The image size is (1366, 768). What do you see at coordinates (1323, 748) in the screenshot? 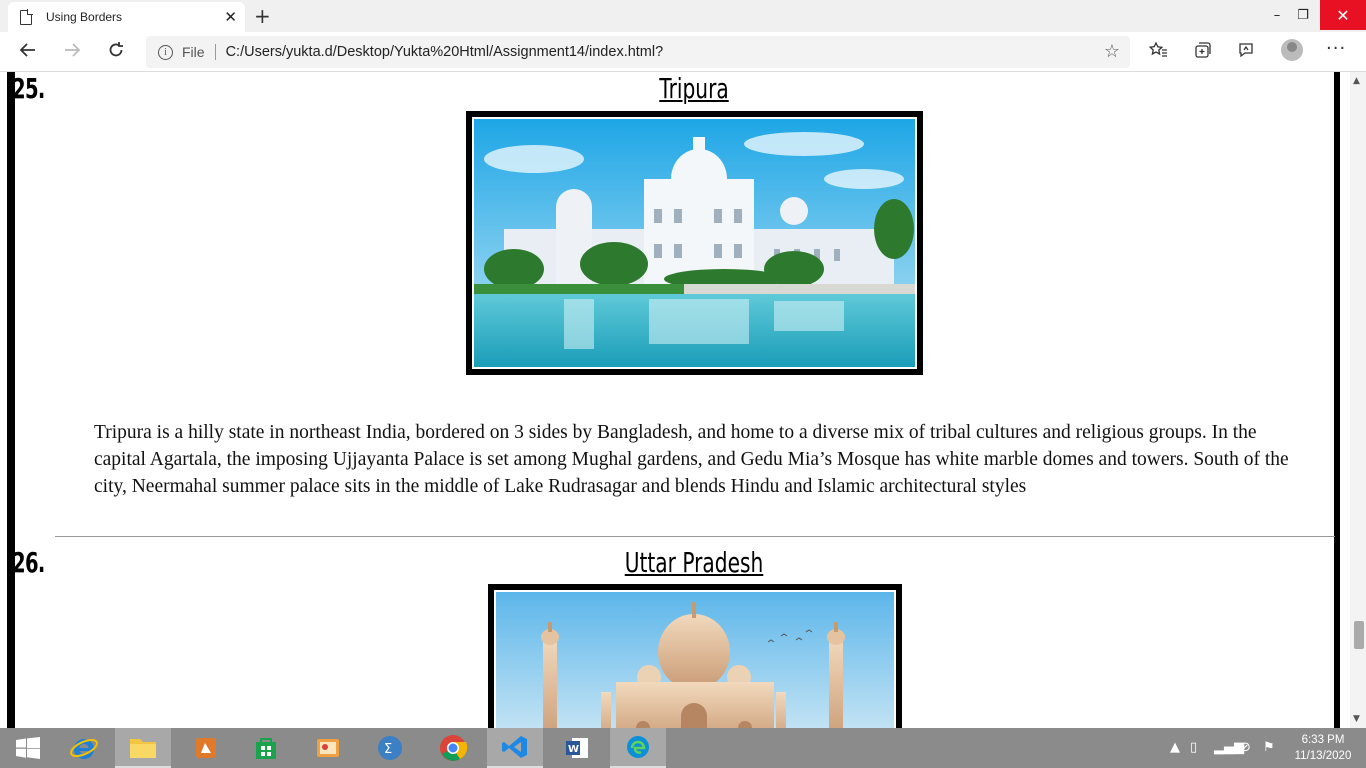
I see `taskbar-clock: 6:33 PM 11/13/2020` at bounding box center [1323, 748].